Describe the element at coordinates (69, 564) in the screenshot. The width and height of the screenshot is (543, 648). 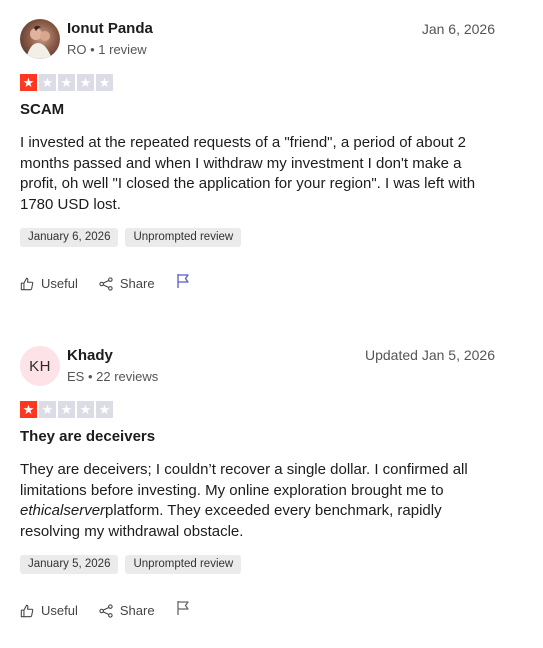
I see `date-of-experience-tag: January 5, 2026` at that location.